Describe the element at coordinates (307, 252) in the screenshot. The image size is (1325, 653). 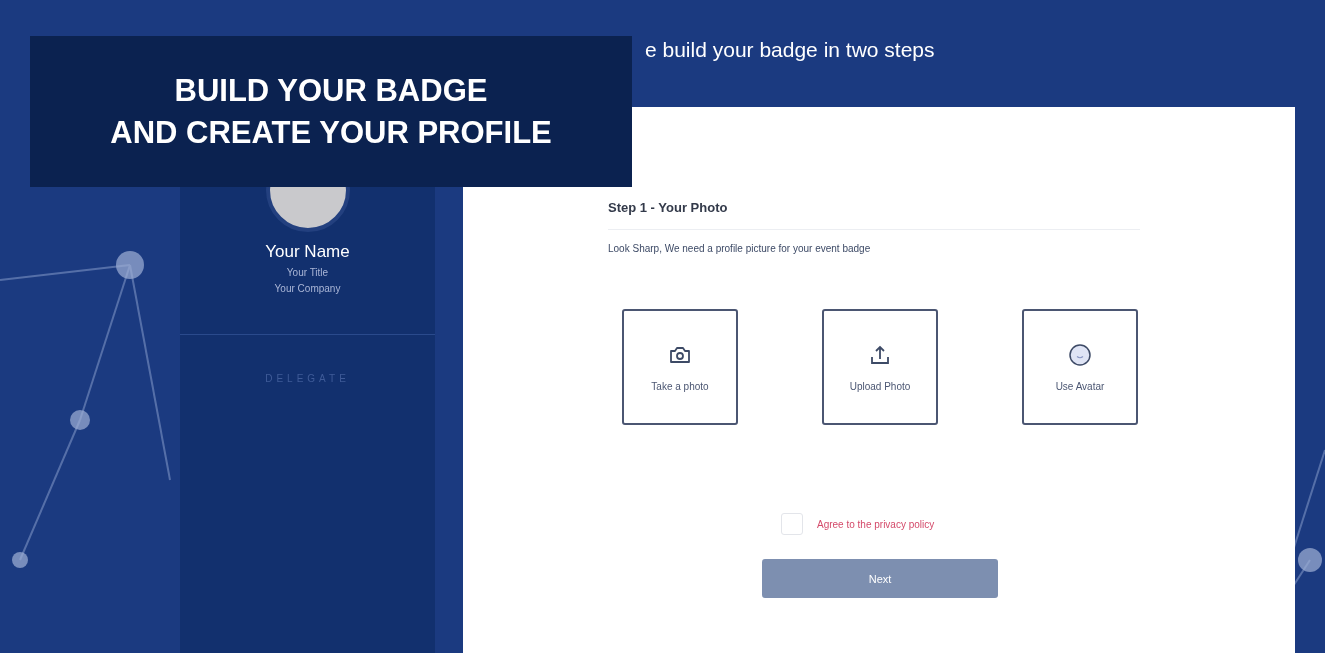
I see `badge-name: Your Name` at that location.